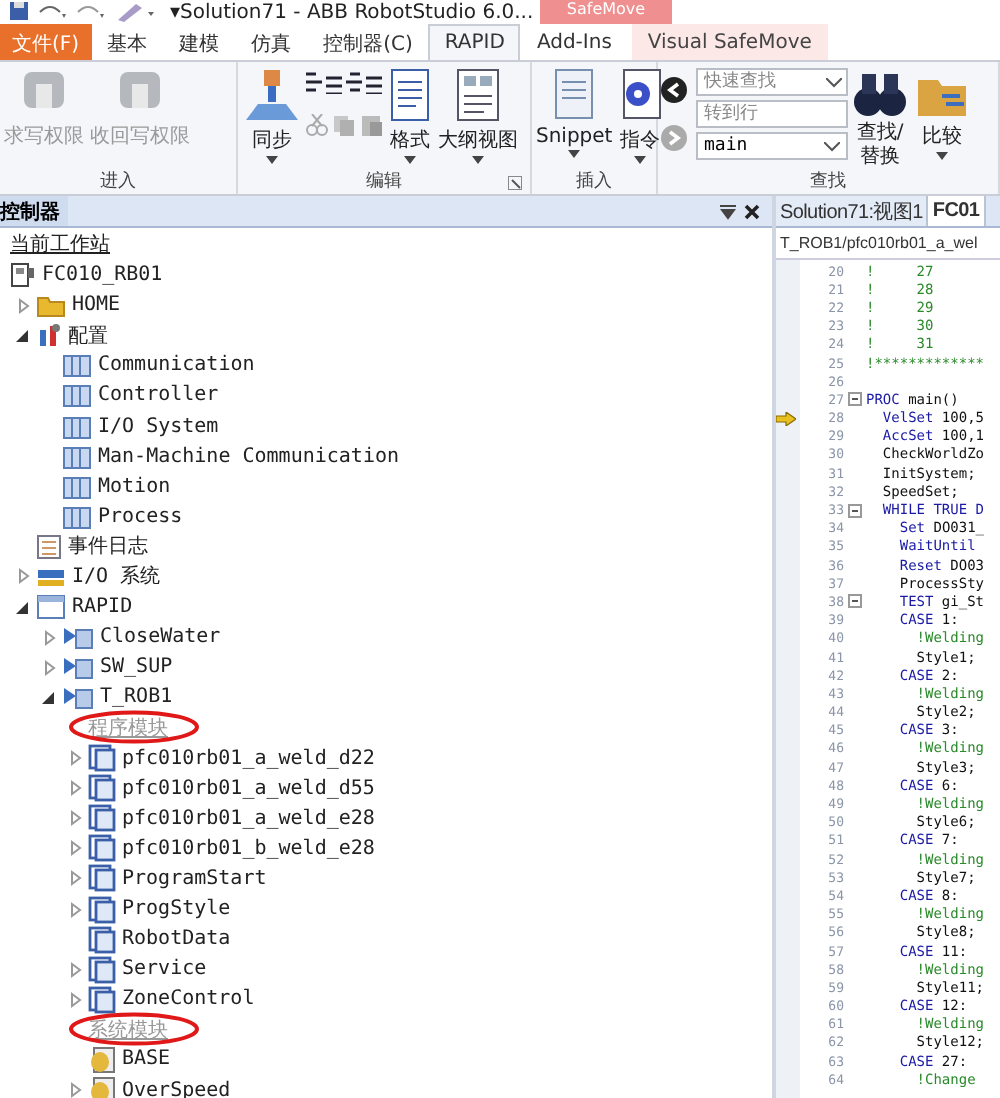  Describe the element at coordinates (128, 1030) in the screenshot. I see `tree-group-label: 系统模块` at that location.